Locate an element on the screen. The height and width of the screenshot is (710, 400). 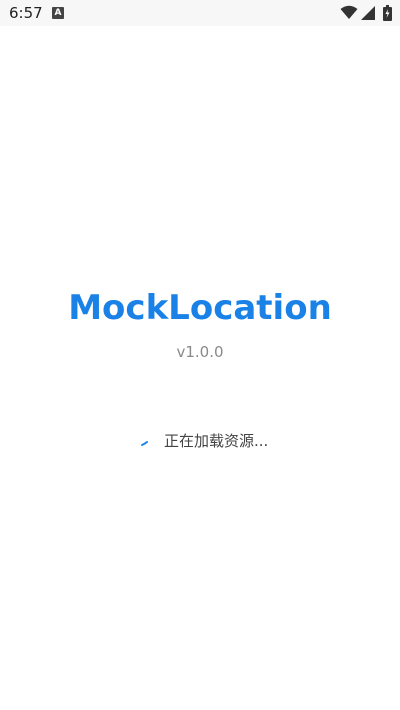
signal-icon is located at coordinates (368, 13).